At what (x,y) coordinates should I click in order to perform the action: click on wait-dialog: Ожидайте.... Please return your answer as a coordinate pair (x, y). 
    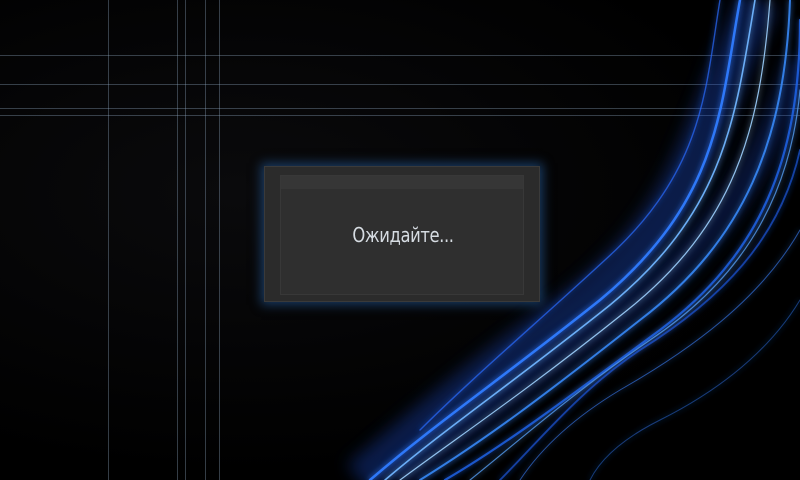
    Looking at the image, I should click on (402, 234).